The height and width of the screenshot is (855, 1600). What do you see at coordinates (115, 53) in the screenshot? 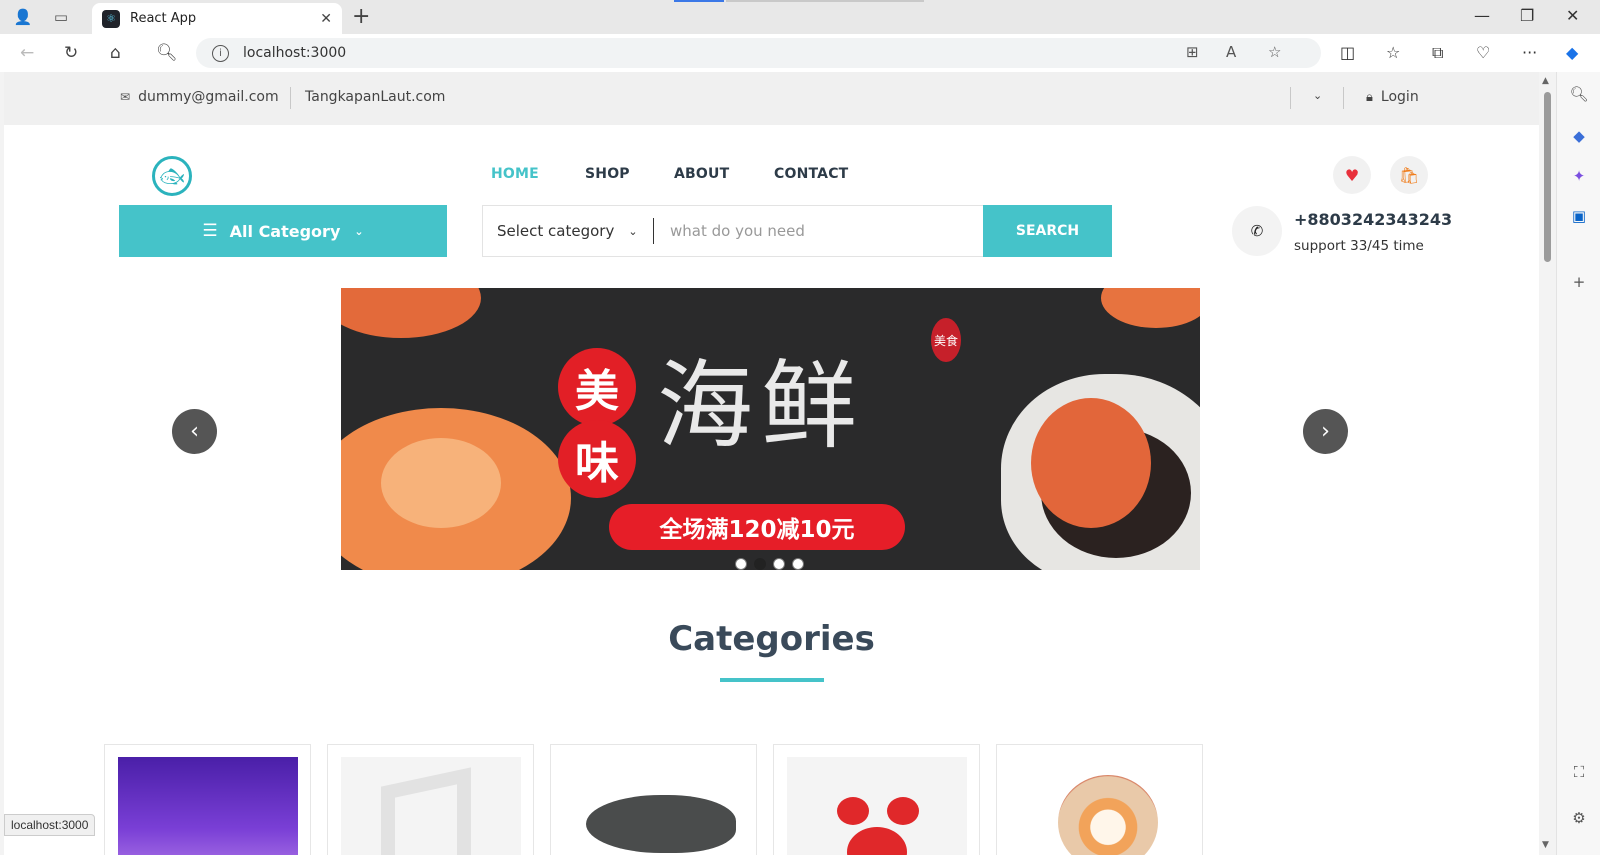
I see `home-icon: ⌂` at bounding box center [115, 53].